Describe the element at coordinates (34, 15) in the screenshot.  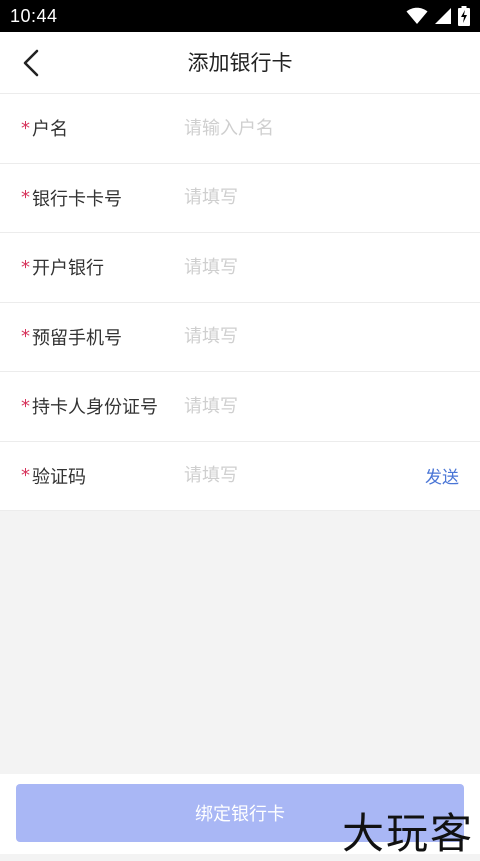
I see `status-time: 10:44` at that location.